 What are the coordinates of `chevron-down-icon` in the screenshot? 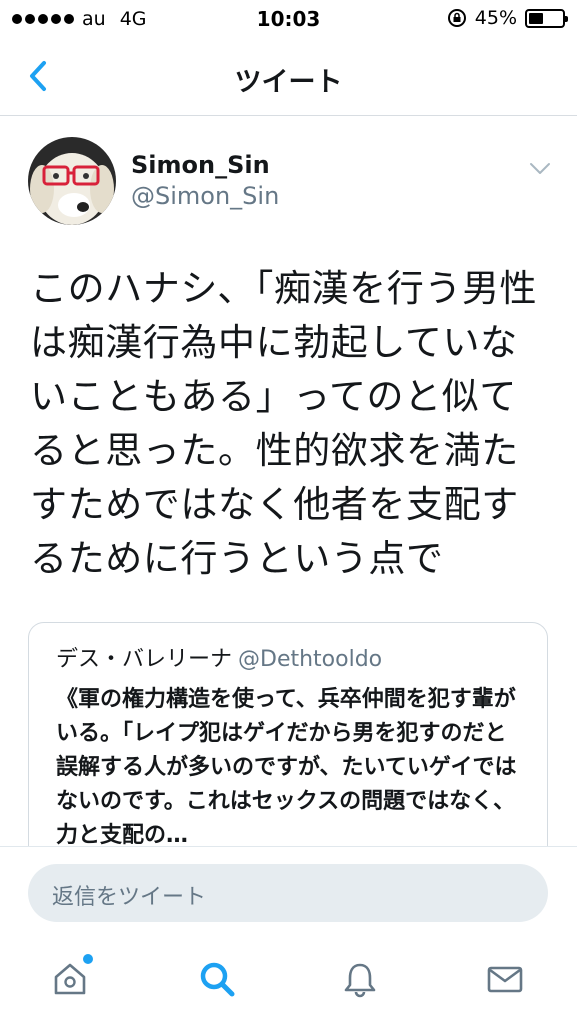 It's located at (540, 168).